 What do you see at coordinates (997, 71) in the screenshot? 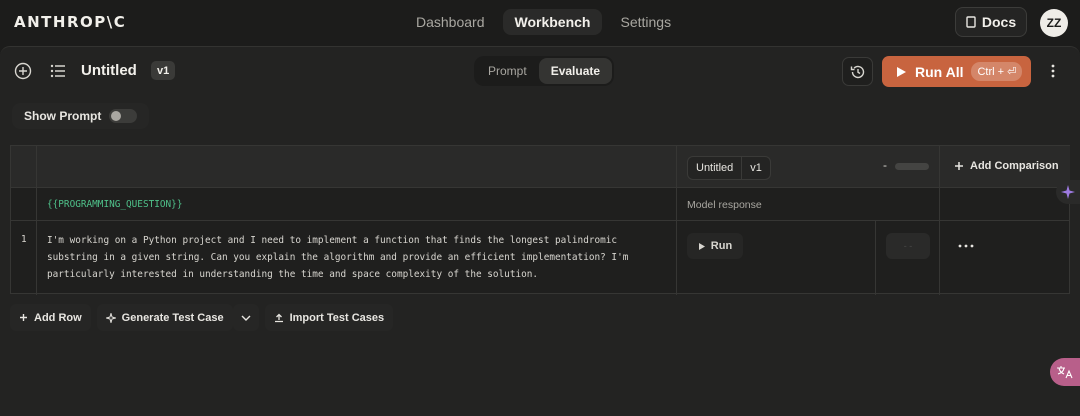
I see `run-all-shortcut: Ctrl + ⏎` at bounding box center [997, 71].